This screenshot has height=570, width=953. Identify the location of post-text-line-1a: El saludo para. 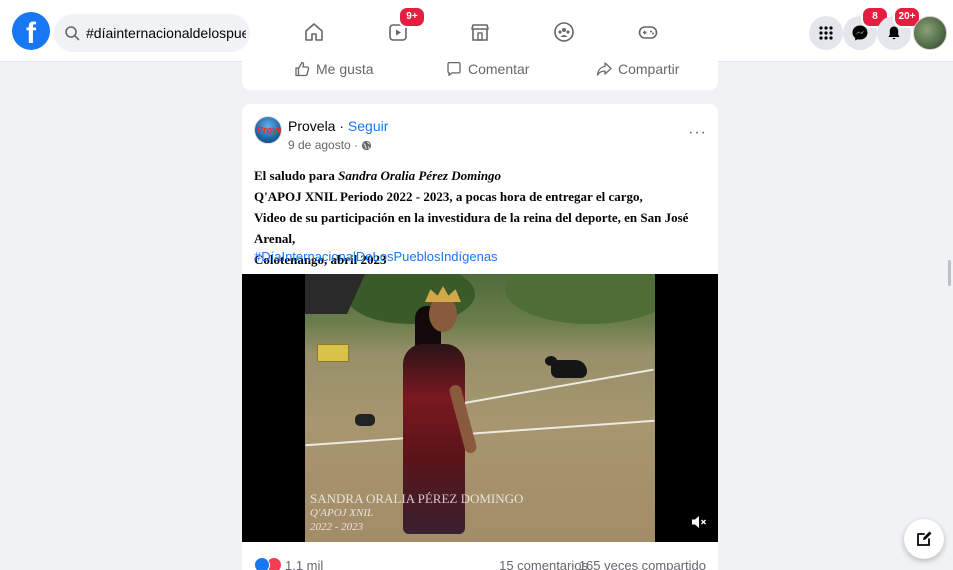
(296, 175).